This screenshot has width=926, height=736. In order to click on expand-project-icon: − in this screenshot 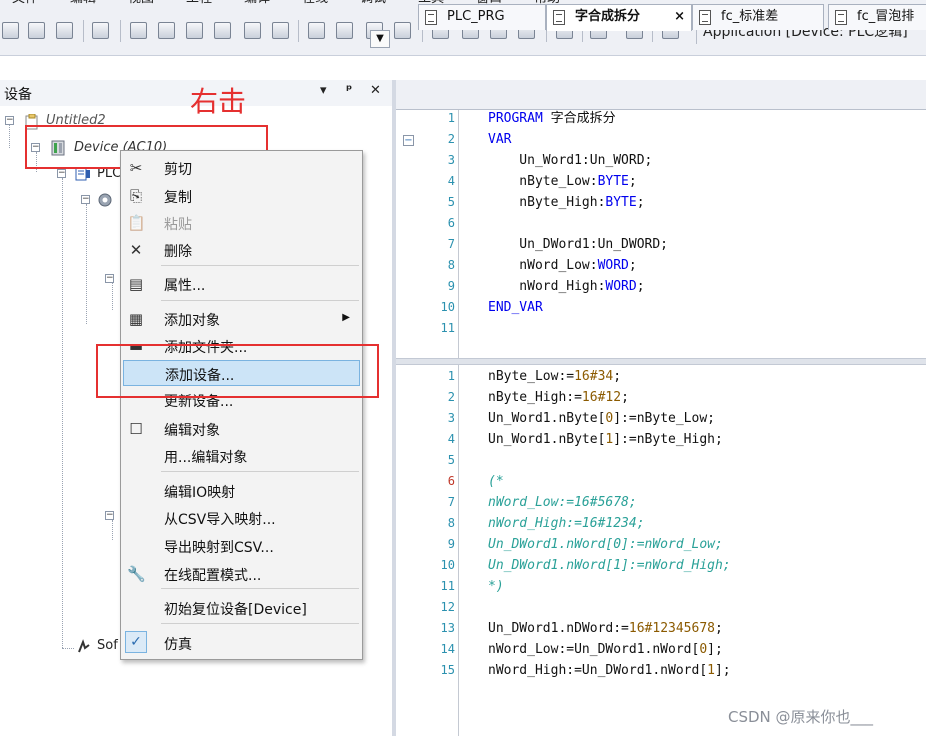, I will do `click(9, 120)`.